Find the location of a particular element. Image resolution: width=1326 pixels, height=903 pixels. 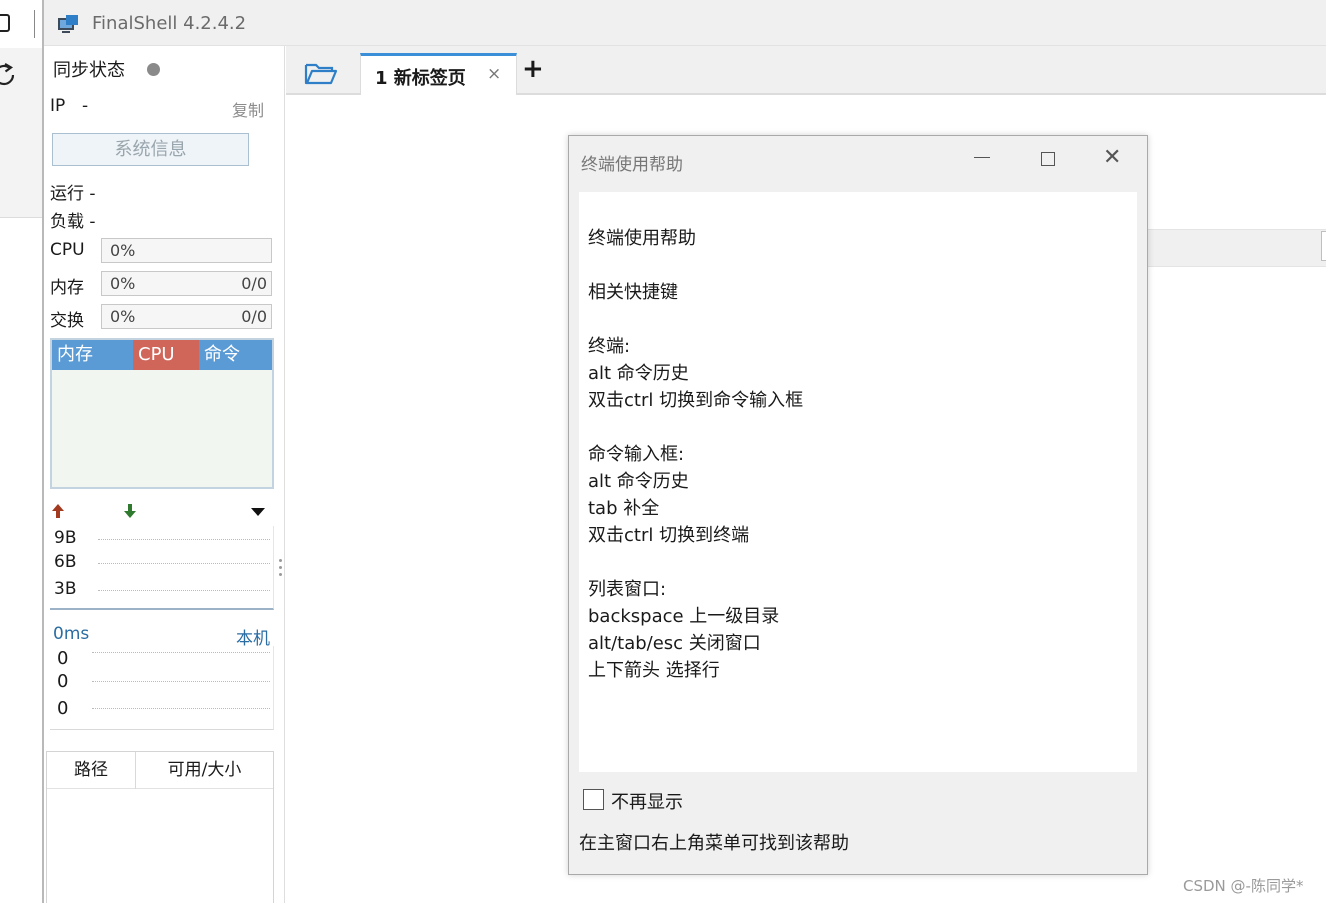

memory-ratio: 0/0 is located at coordinates (254, 283).